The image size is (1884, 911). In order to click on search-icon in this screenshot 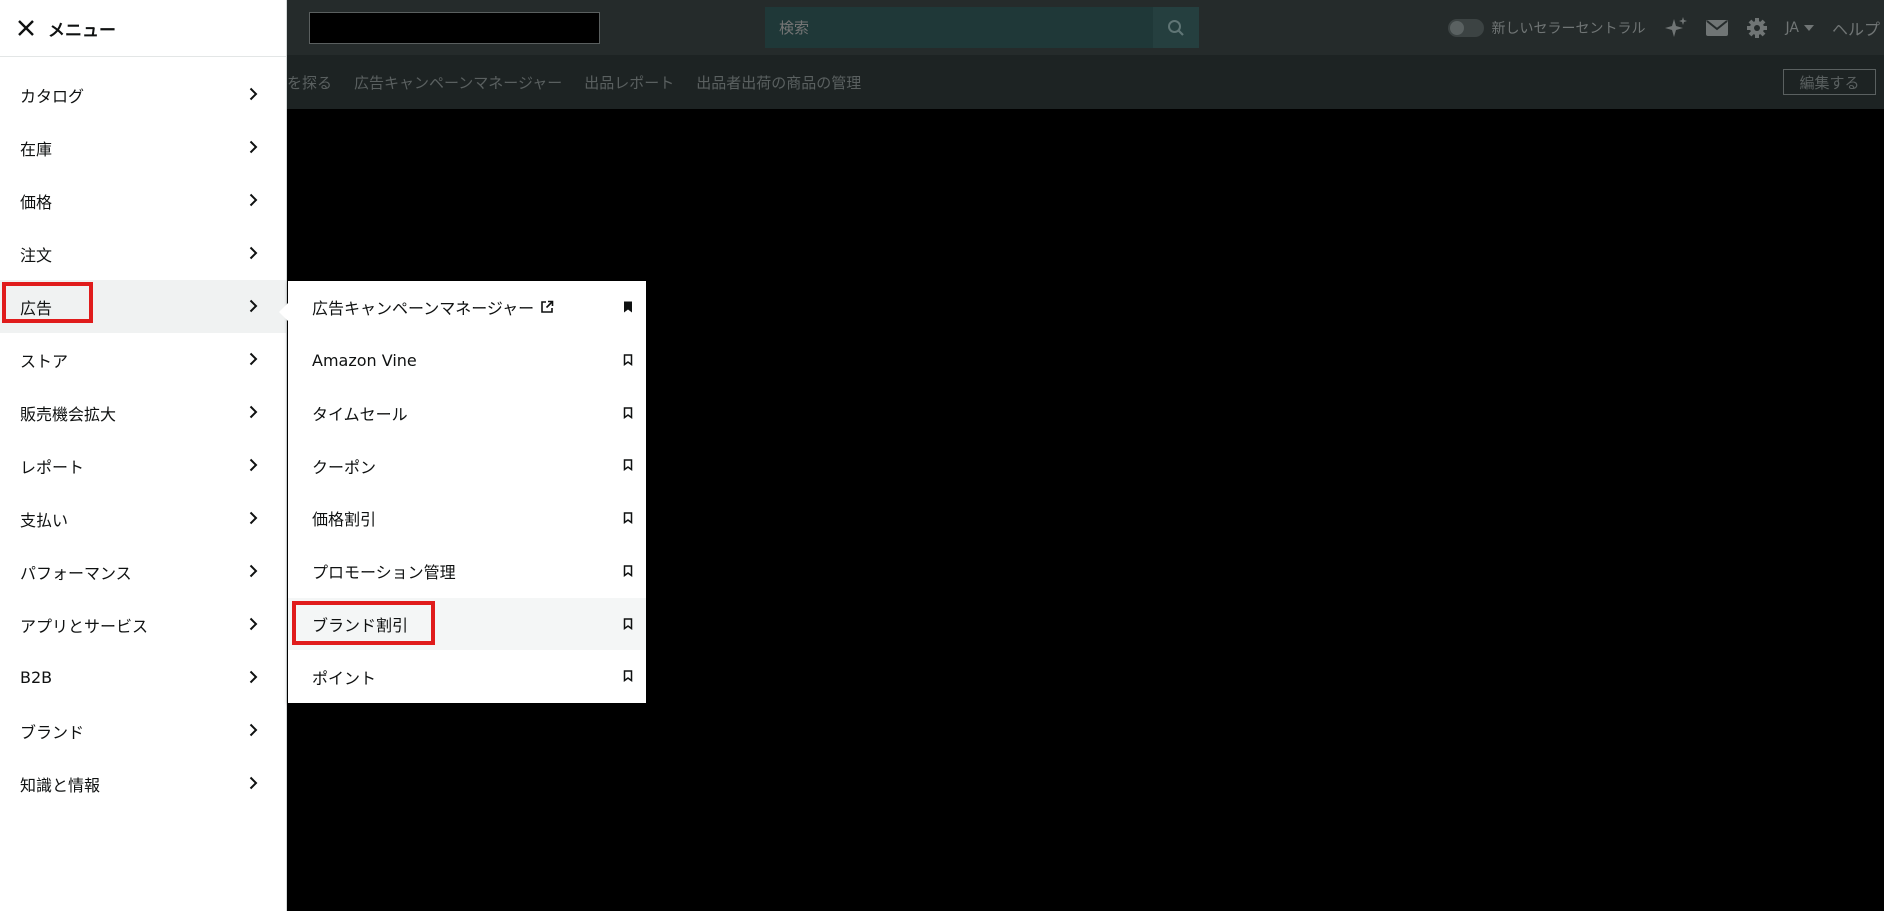, I will do `click(1176, 27)`.